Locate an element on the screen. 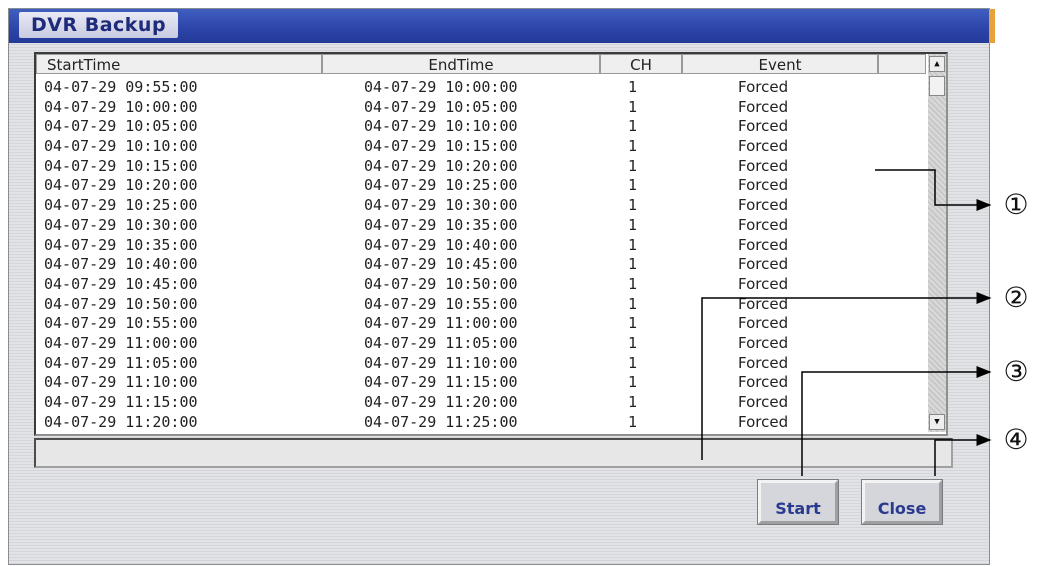  callout-2: ② is located at coordinates (1016, 297).